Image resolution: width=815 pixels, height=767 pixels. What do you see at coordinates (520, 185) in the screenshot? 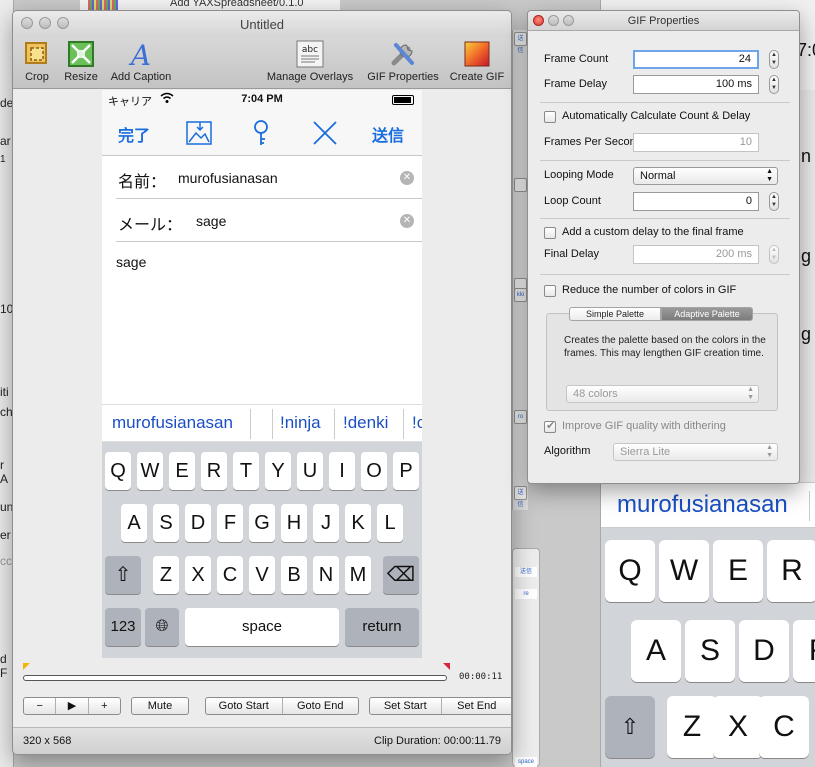
I see `bg-chip` at bounding box center [520, 185].